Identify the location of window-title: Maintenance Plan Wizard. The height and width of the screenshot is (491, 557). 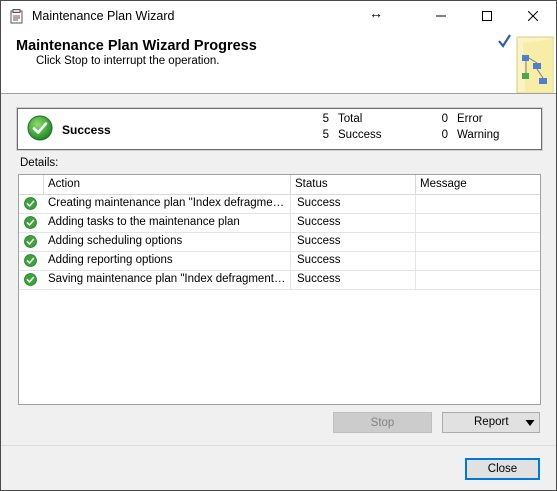
(103, 16).